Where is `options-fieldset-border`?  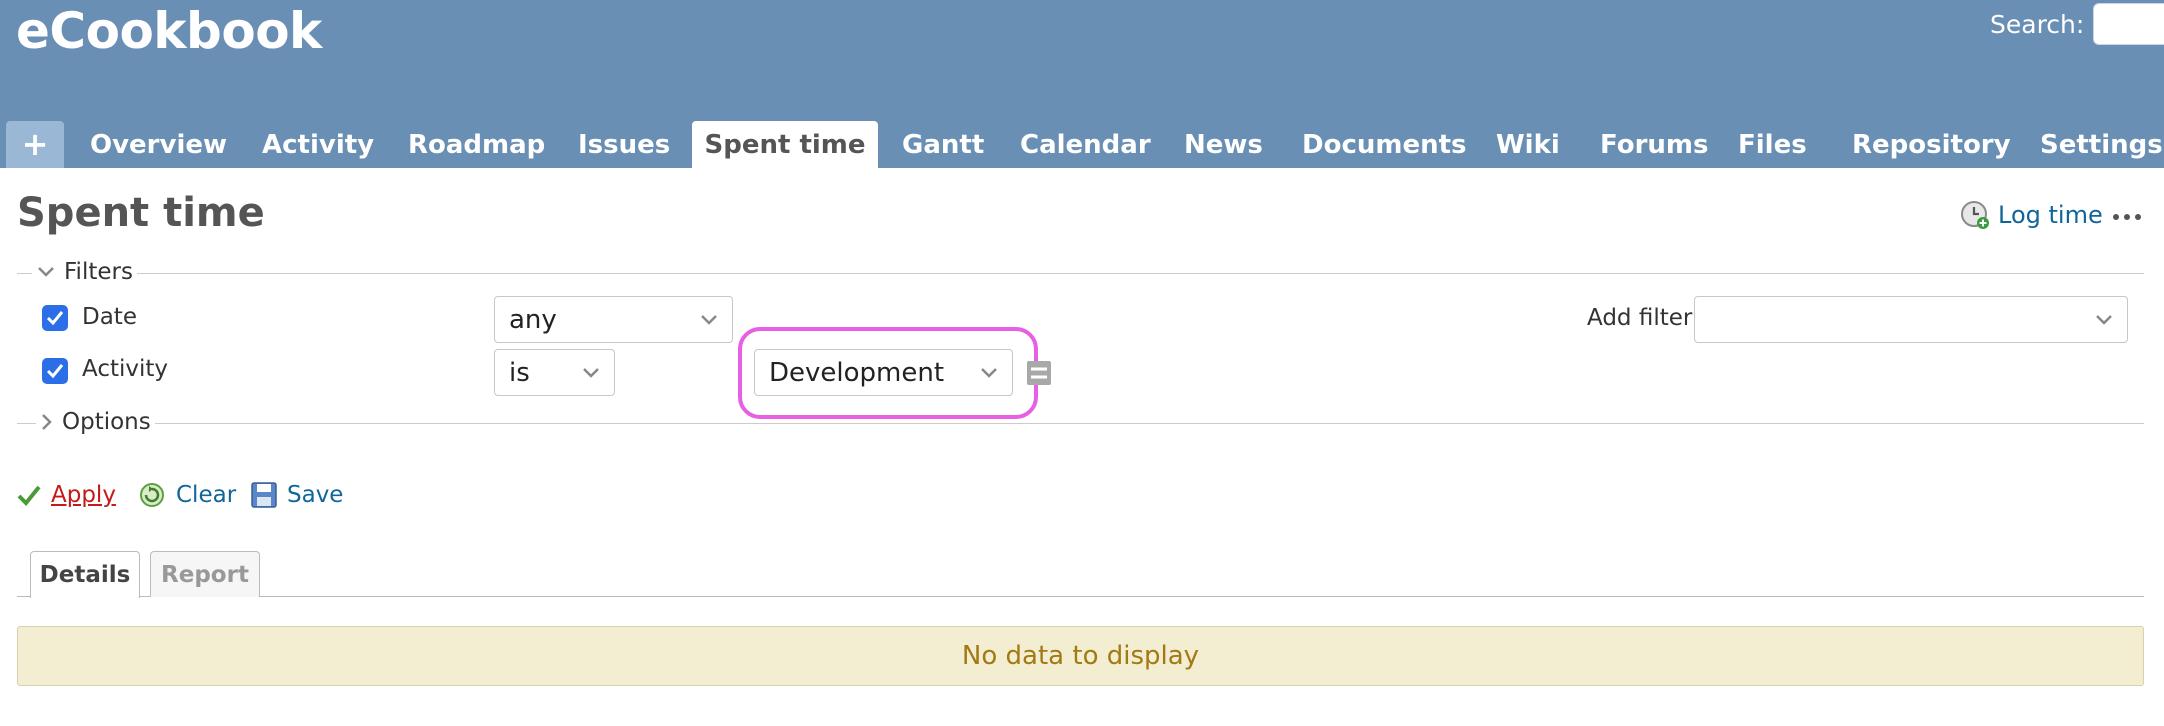 options-fieldset-border is located at coordinates (1080, 423).